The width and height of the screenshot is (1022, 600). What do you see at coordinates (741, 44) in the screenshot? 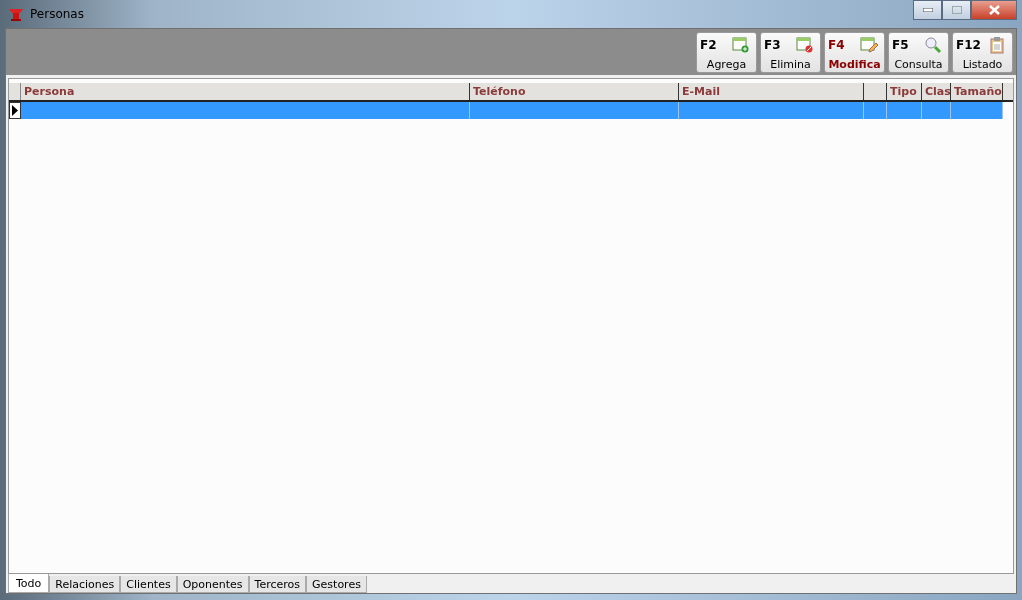
I see `window-add-icon` at bounding box center [741, 44].